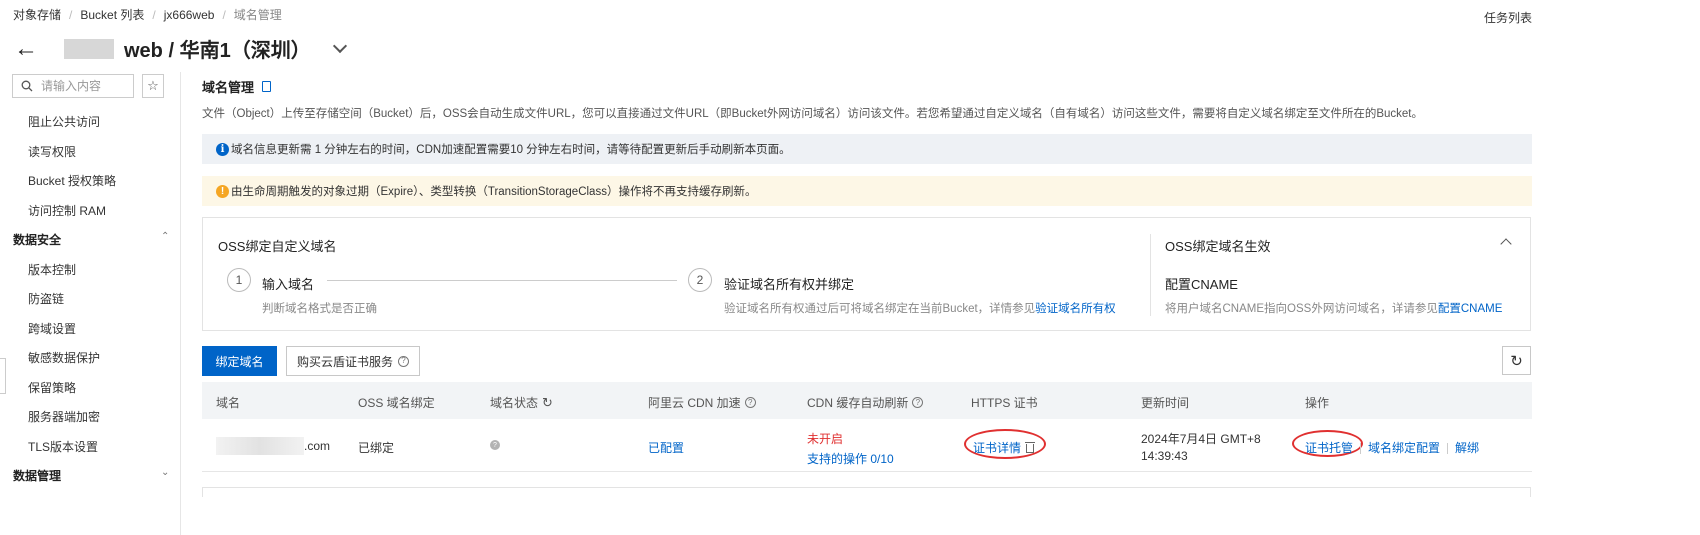 The height and width of the screenshot is (535, 1700). I want to click on chevron-down-icon: ⌄, so click(165, 472).